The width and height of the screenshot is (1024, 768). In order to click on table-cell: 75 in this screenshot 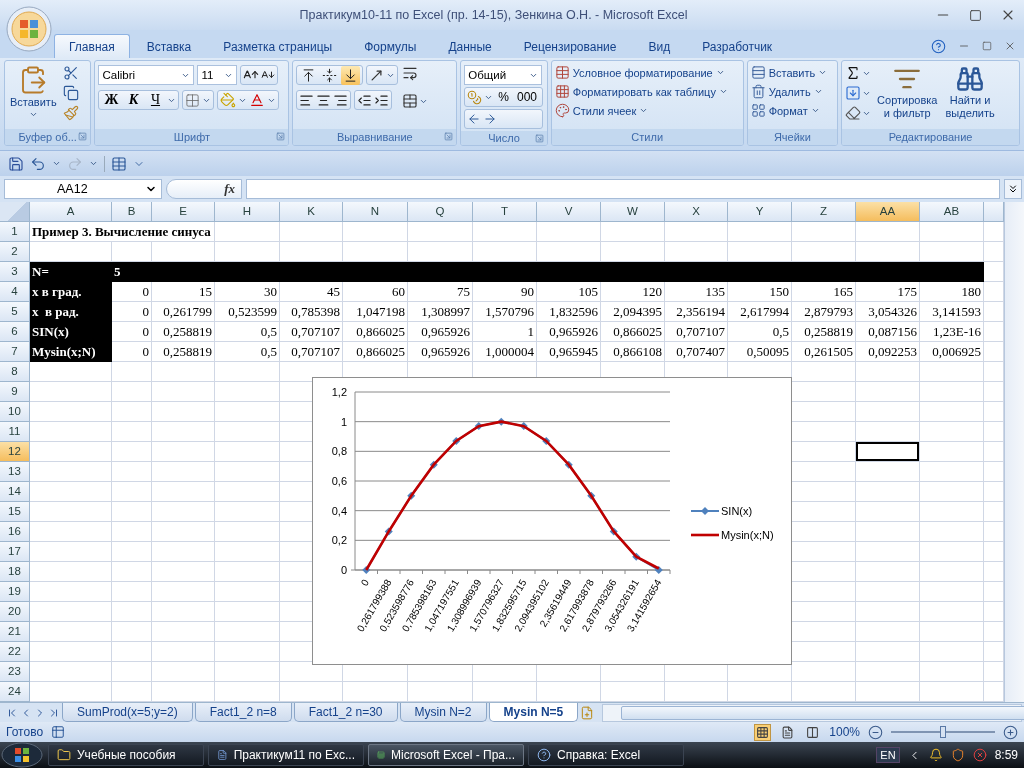, I will do `click(440, 292)`.